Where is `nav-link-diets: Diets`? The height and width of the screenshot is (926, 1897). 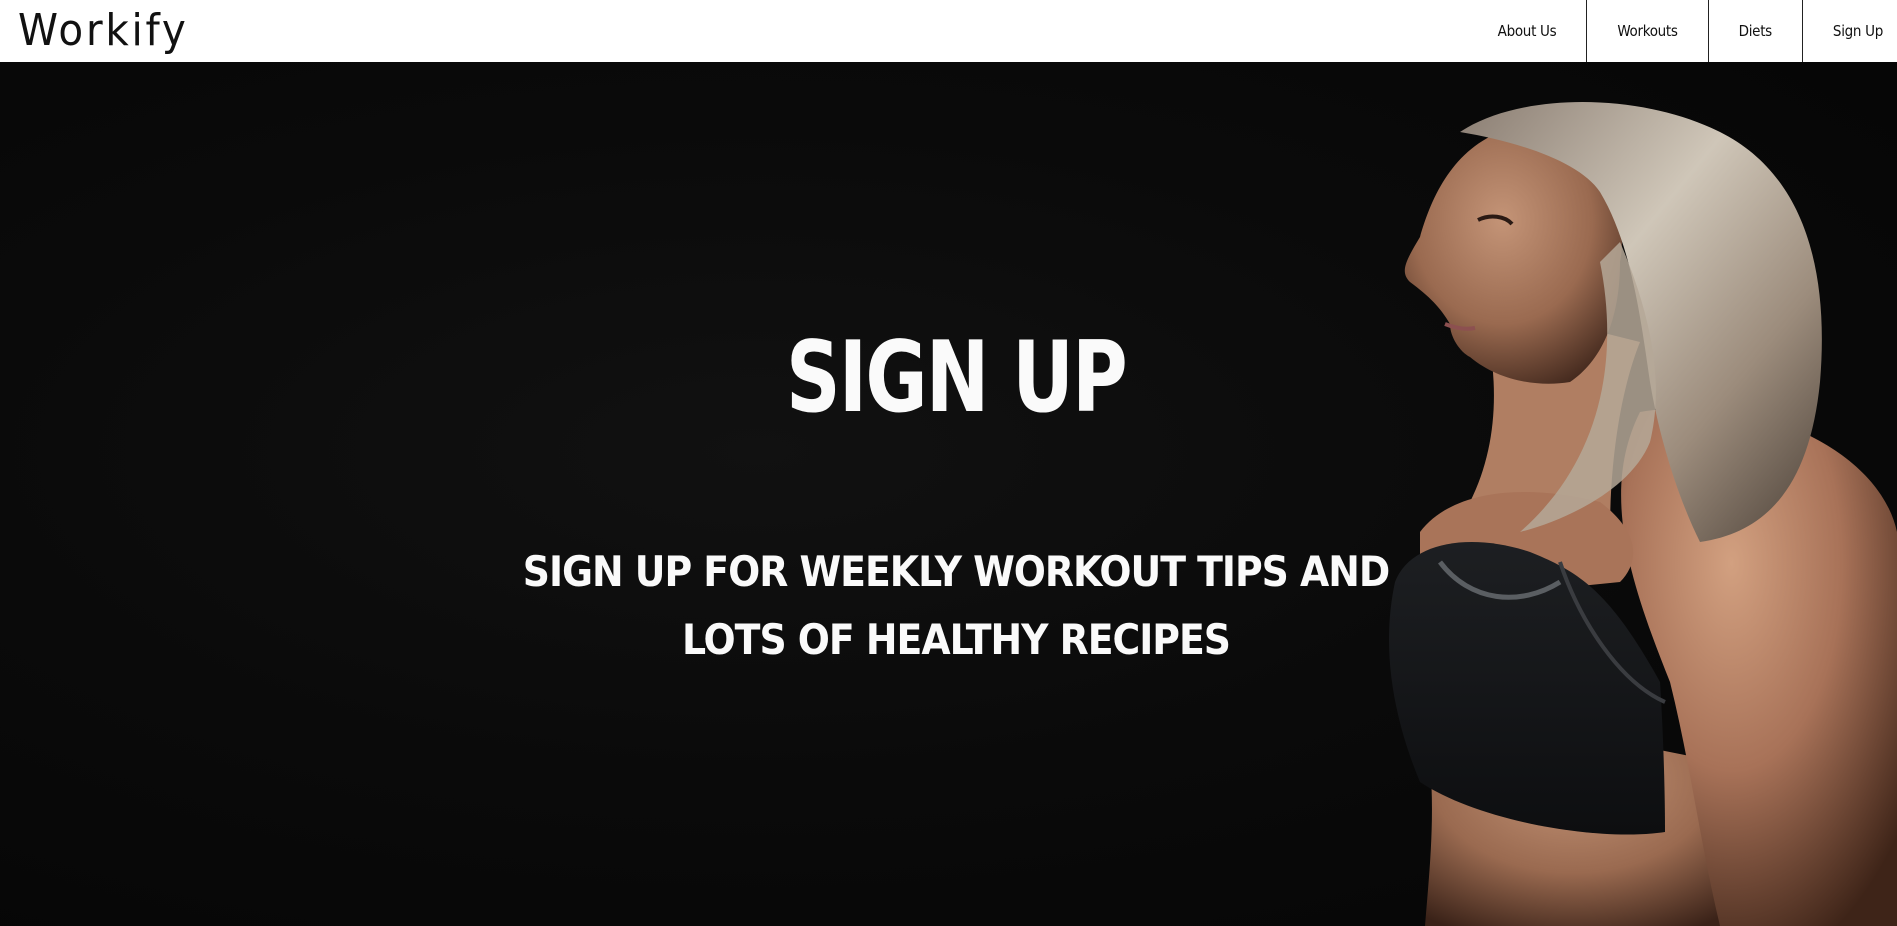 nav-link-diets: Diets is located at coordinates (1754, 31).